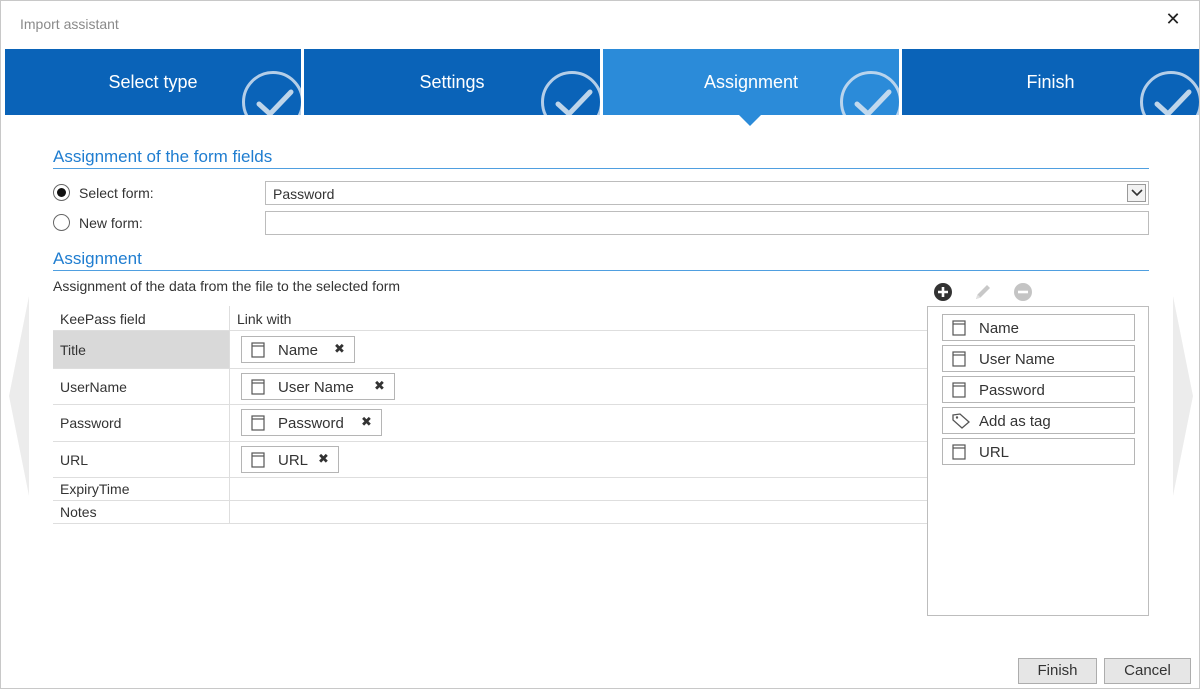  I want to click on table-row-field-password: Password, so click(141, 423).